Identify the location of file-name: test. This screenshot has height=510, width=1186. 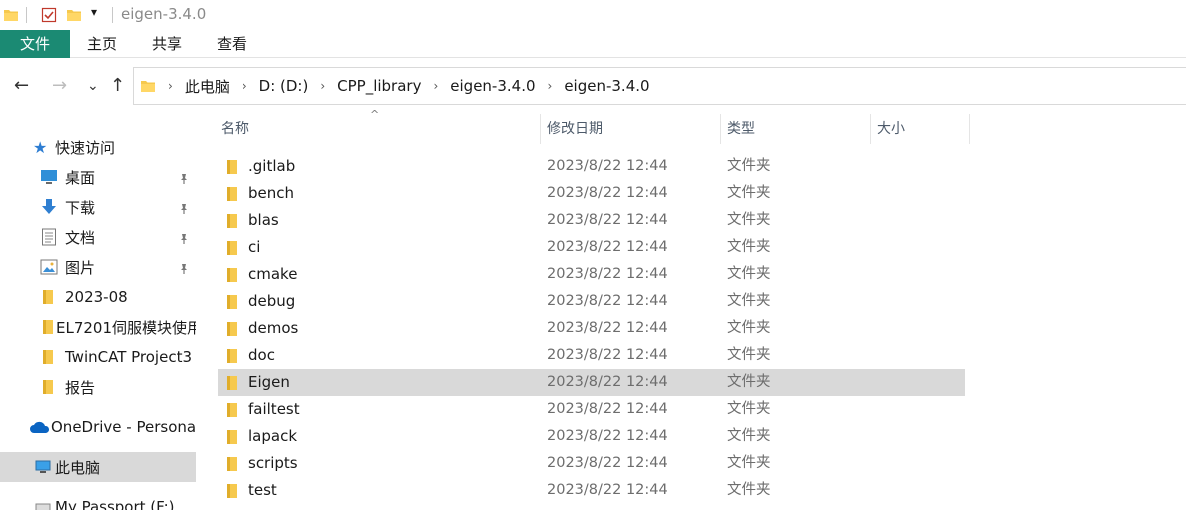
(262, 490).